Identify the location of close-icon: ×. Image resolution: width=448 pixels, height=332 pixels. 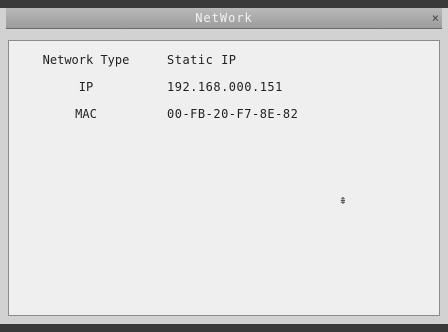
(436, 18).